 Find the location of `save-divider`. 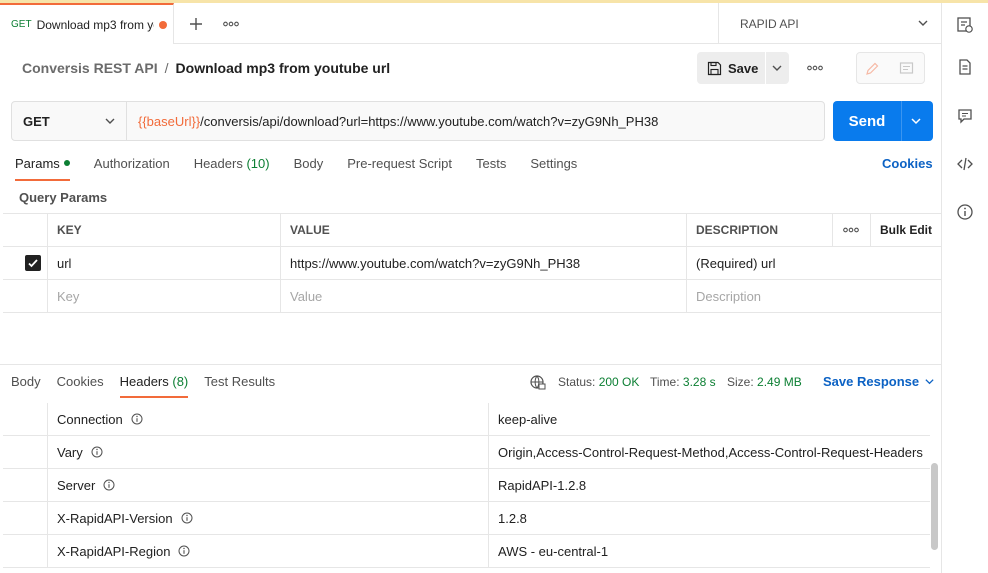

save-divider is located at coordinates (765, 68).